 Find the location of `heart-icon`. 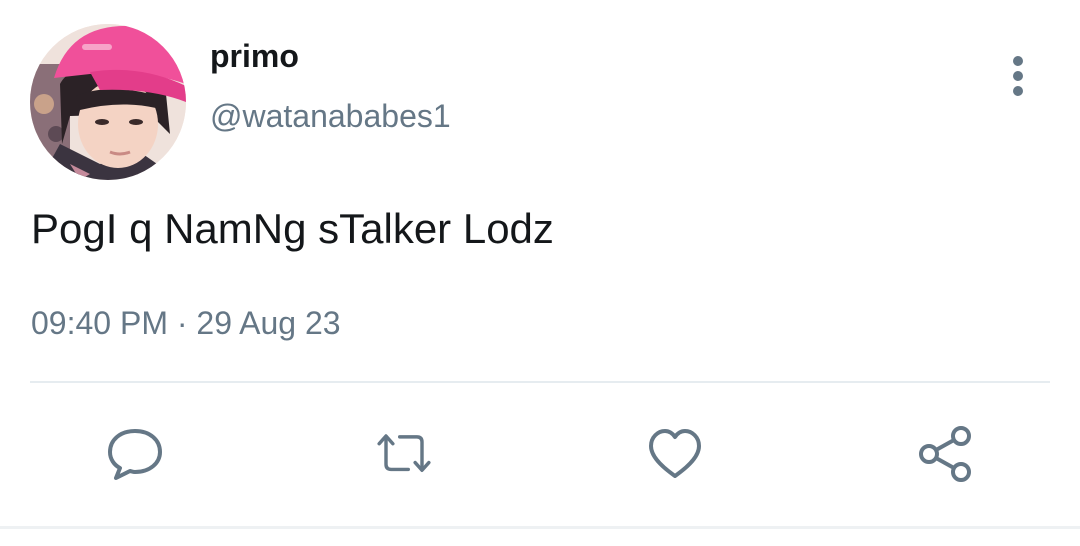

heart-icon is located at coordinates (675, 453).